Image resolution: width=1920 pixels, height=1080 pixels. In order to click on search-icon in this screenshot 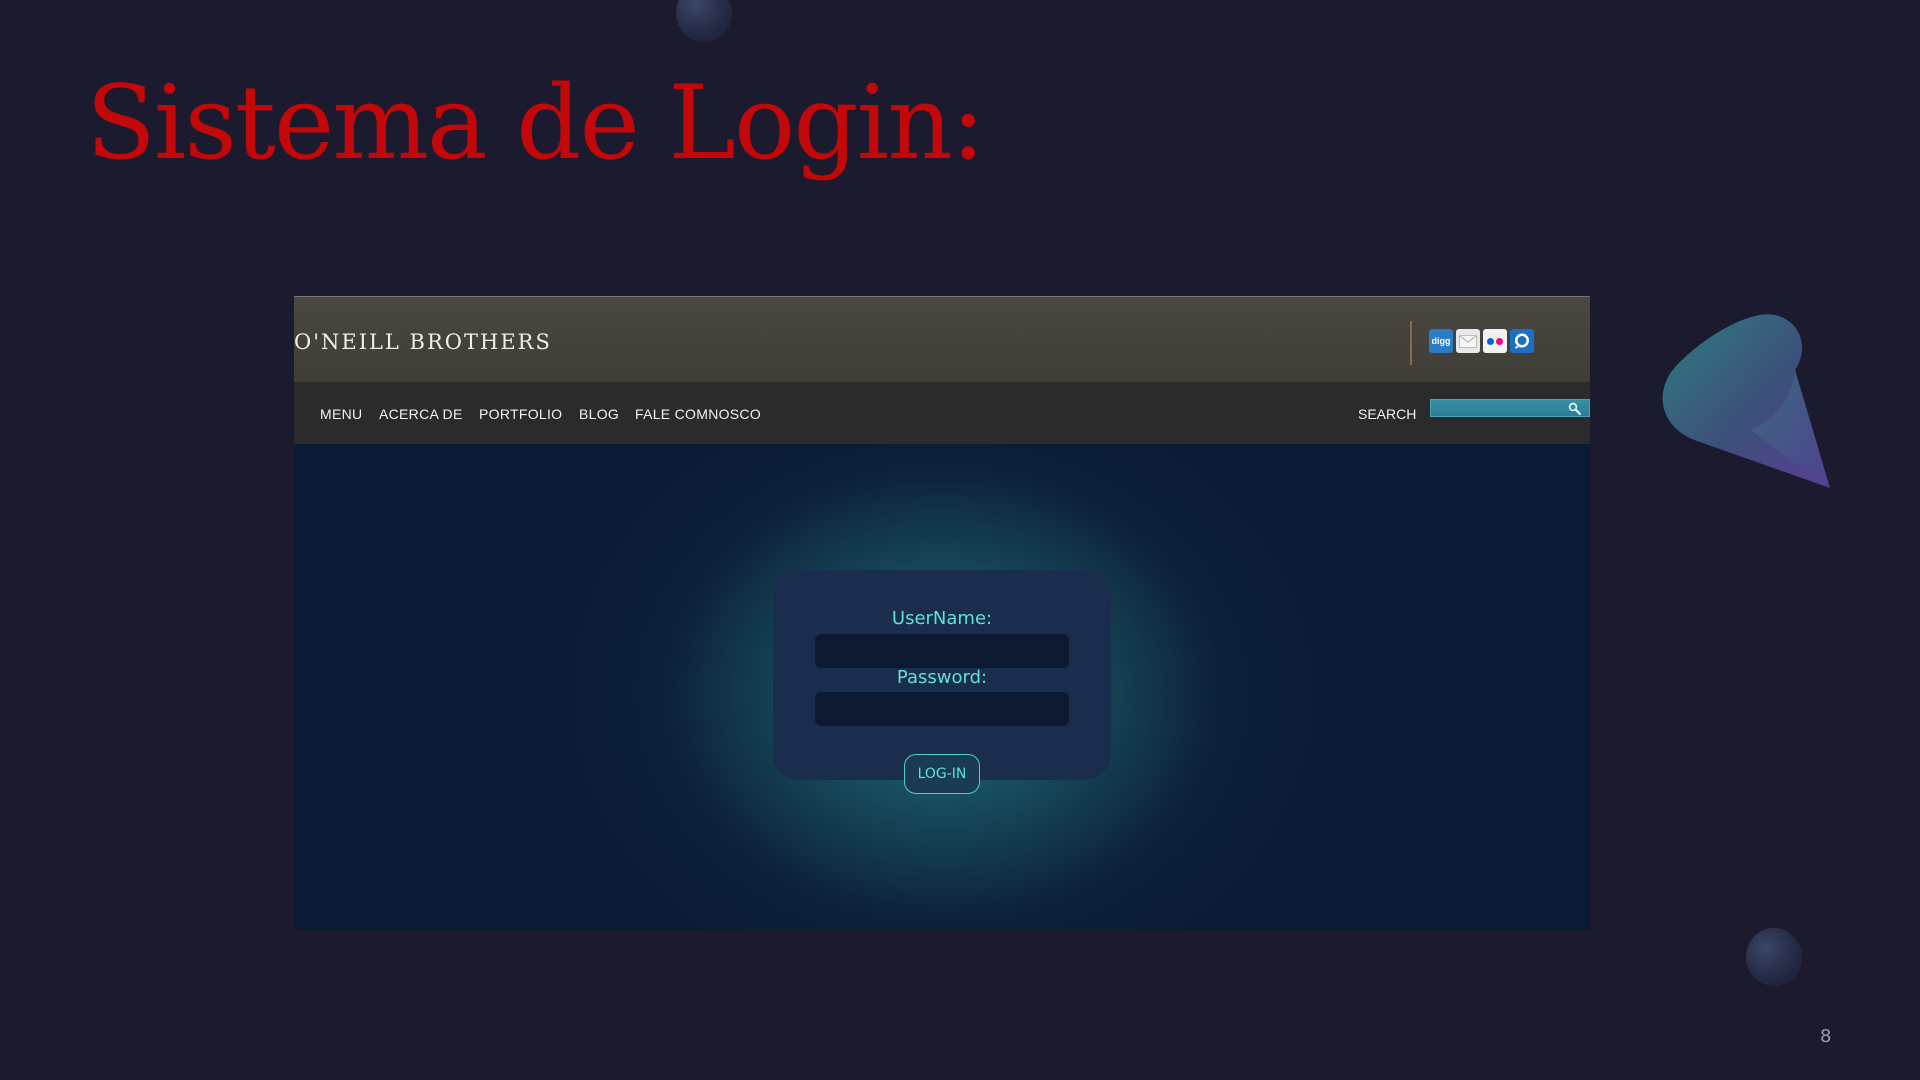, I will do `click(1575, 409)`.